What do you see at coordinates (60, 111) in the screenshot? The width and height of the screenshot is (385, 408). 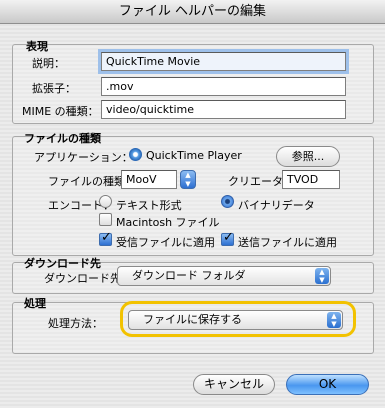 I see `mime-type-label: MIME の種類：` at bounding box center [60, 111].